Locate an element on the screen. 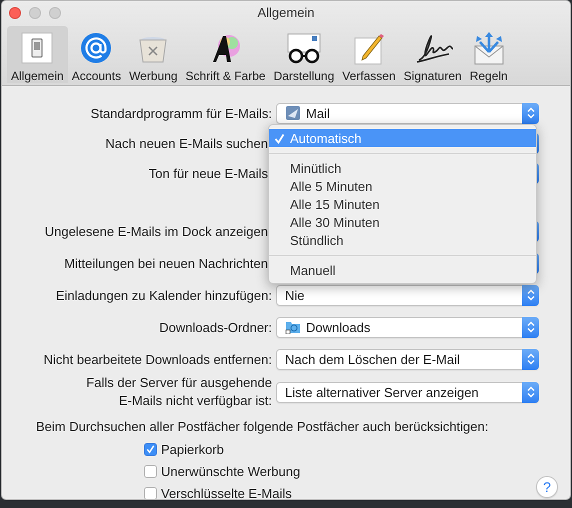 The width and height of the screenshot is (572, 508). menu-item: Alle 30 Minuten is located at coordinates (402, 222).